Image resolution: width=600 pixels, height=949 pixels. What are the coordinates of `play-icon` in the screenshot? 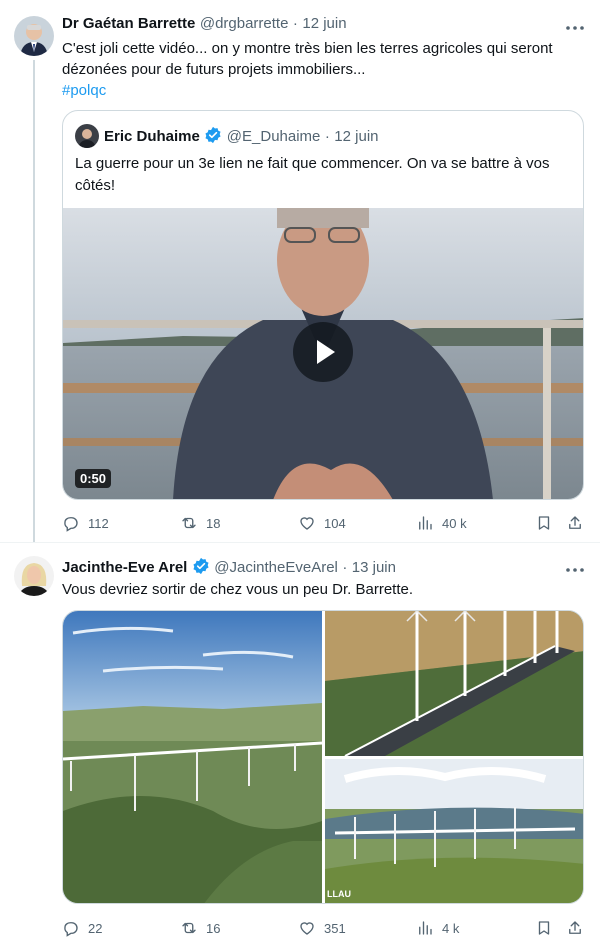 It's located at (326, 352).